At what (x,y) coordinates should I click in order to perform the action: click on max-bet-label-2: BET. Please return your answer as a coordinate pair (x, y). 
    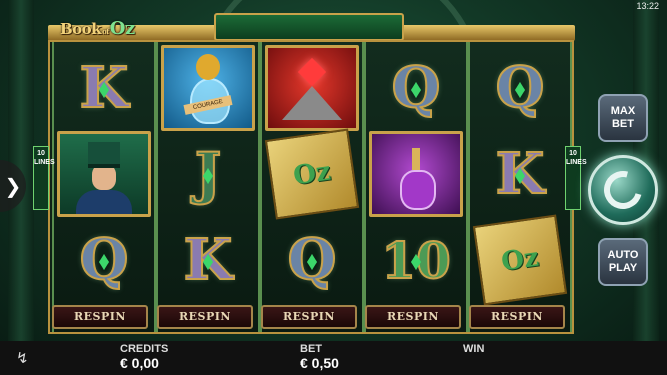
    Looking at the image, I should click on (622, 124).